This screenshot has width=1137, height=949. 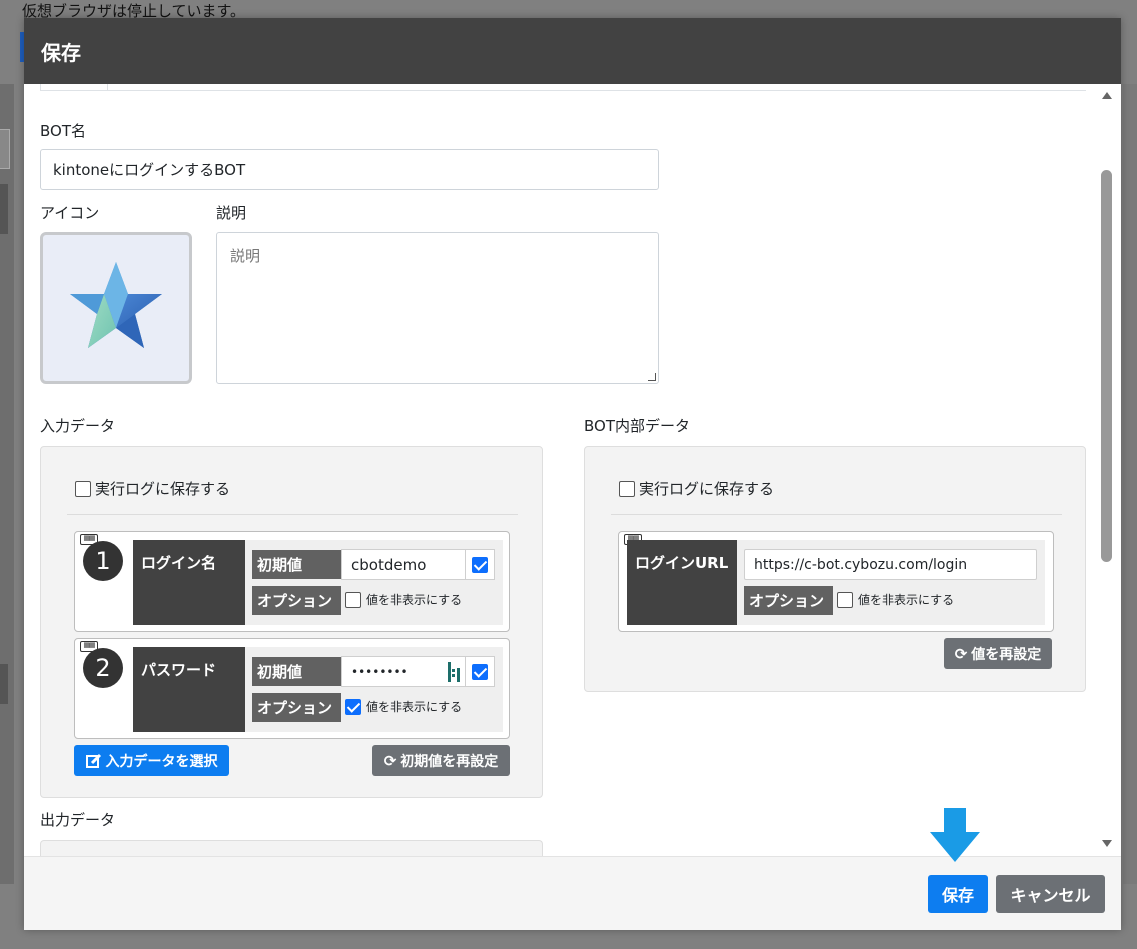 What do you see at coordinates (291, 848) in the screenshot?
I see `output-data-panel` at bounding box center [291, 848].